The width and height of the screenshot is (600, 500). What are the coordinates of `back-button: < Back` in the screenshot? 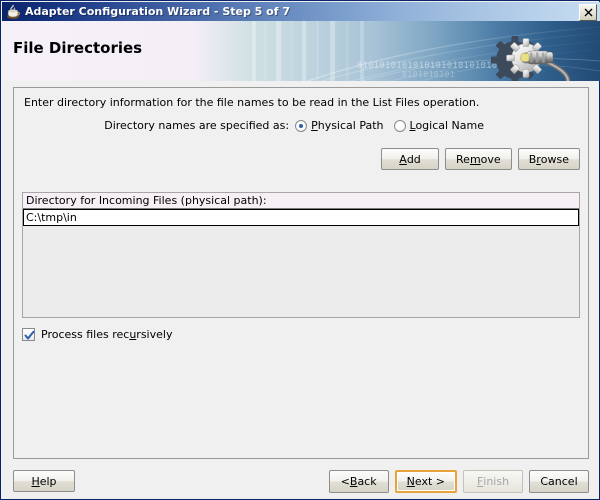 It's located at (358, 481).